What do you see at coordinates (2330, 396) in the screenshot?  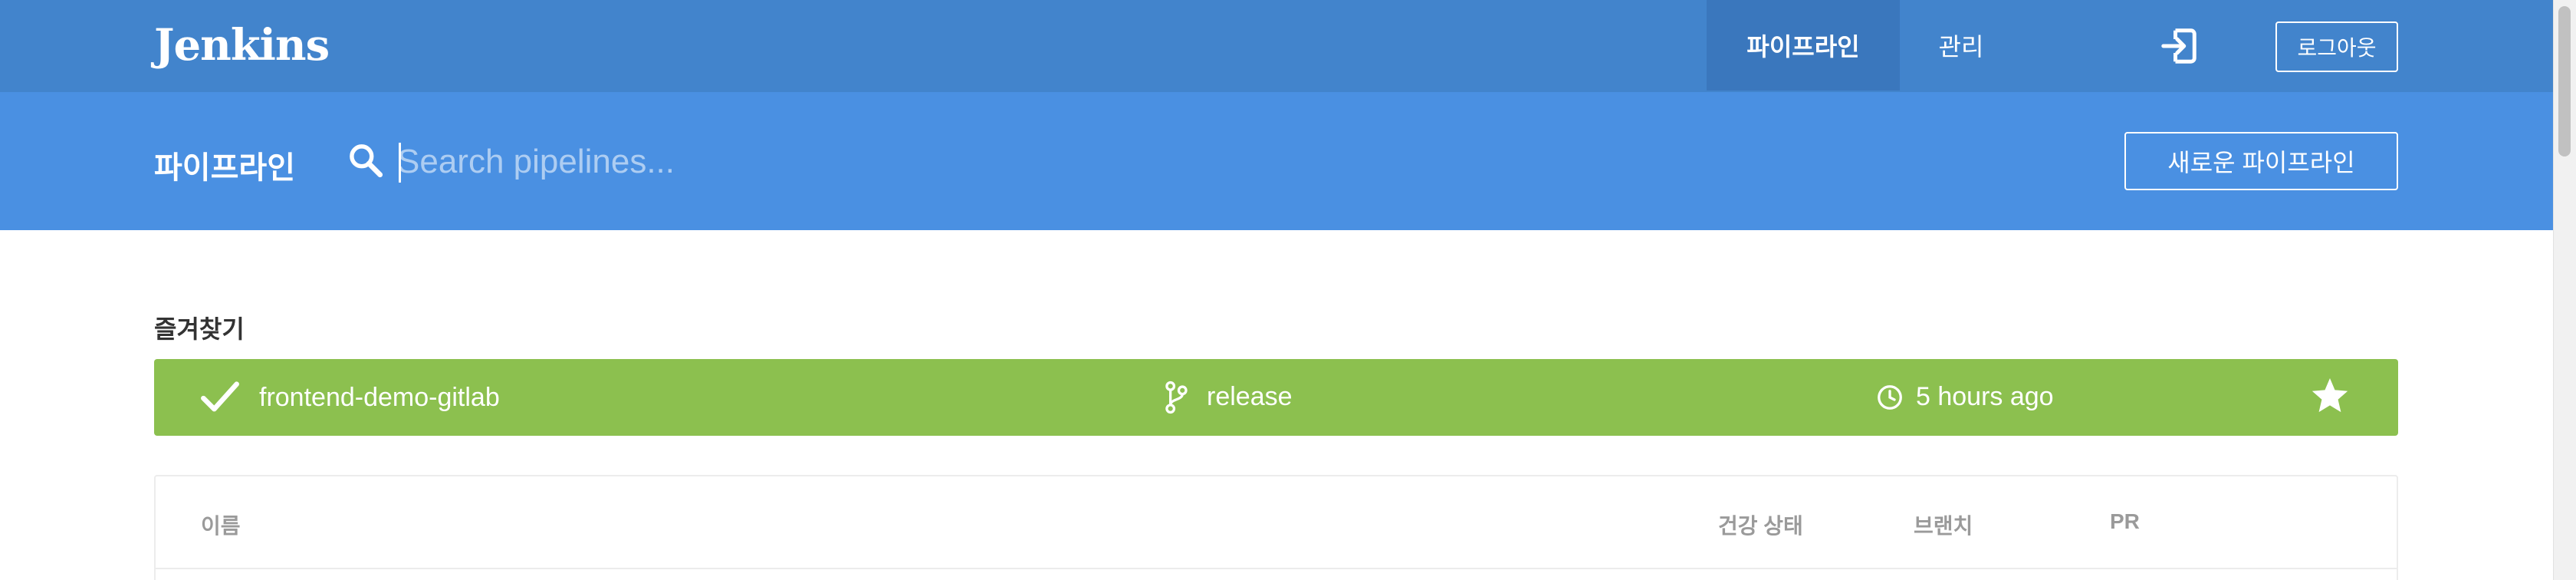 I see `star-icon` at bounding box center [2330, 396].